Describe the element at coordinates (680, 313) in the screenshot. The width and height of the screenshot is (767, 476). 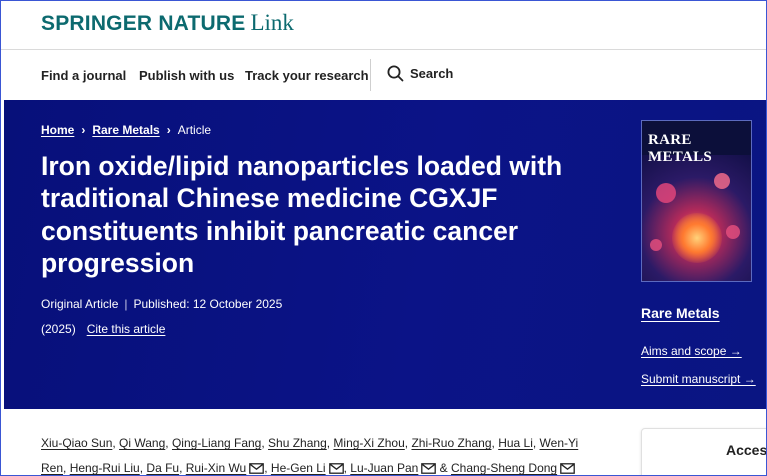
I see `journal-name-link: Rare Metals` at that location.